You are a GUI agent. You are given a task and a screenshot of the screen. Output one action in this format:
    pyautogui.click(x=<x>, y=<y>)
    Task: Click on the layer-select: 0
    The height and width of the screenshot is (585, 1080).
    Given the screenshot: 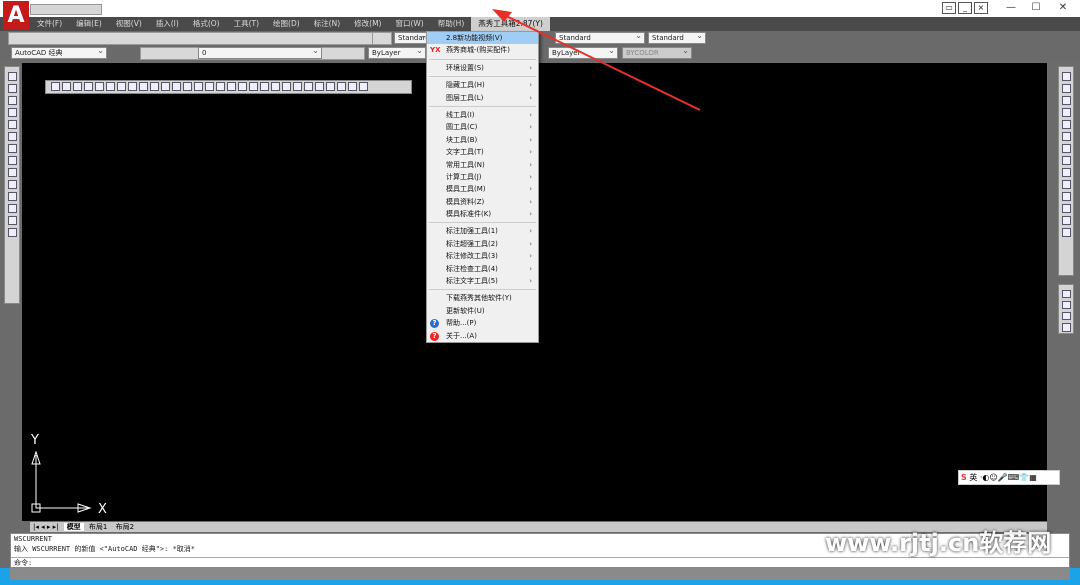 What is the action you would take?
    pyautogui.click(x=260, y=52)
    